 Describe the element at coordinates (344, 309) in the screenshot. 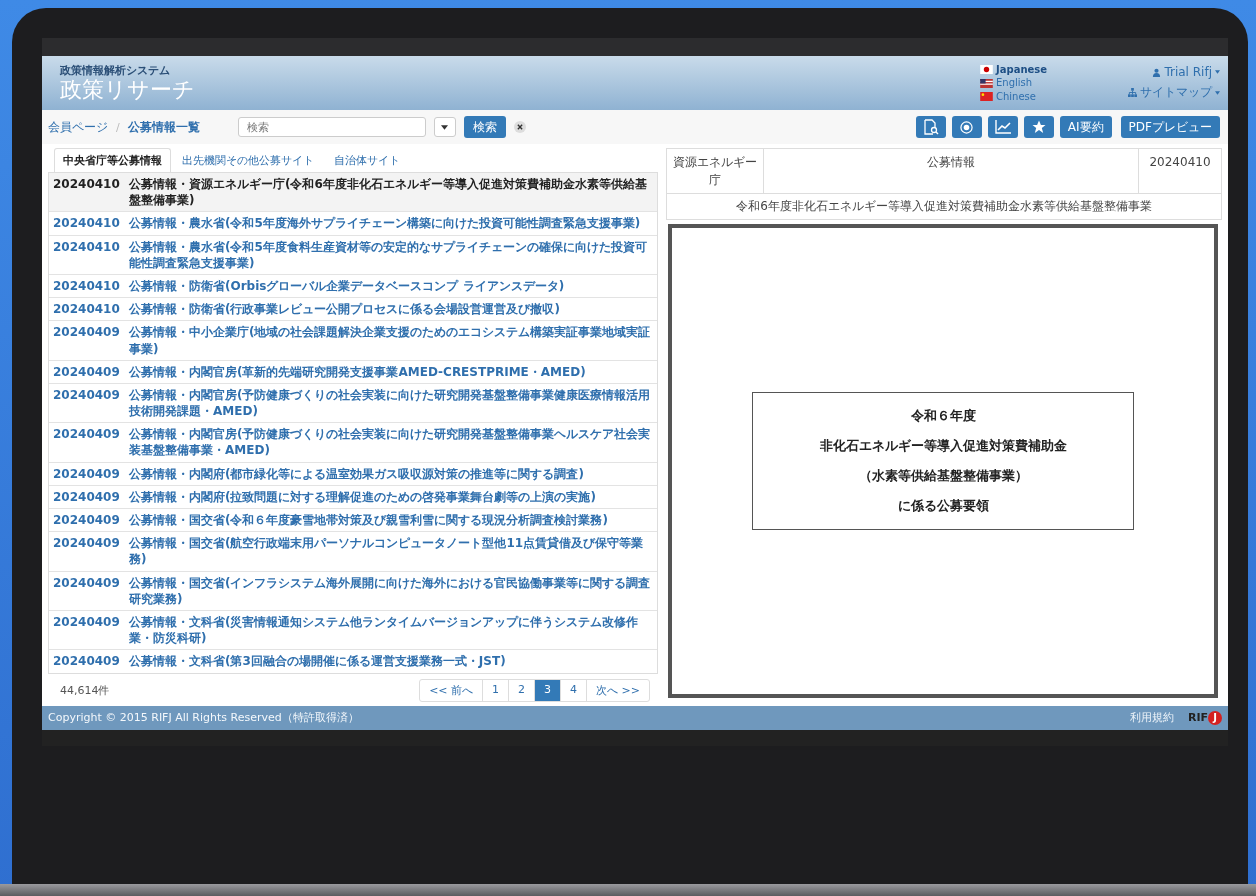

I see `listing-title: 公募情報・防衛省(行政事業レビュー公開プロセスに係る会場設営運営及び撤収)` at that location.